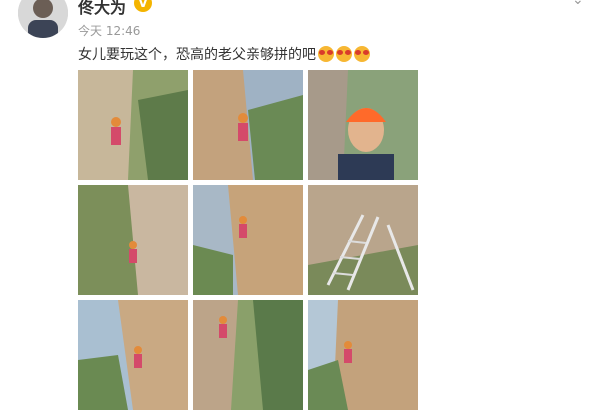 The height and width of the screenshot is (410, 600). Describe the element at coordinates (102, 9) in the screenshot. I see `username: 佟大为` at that location.